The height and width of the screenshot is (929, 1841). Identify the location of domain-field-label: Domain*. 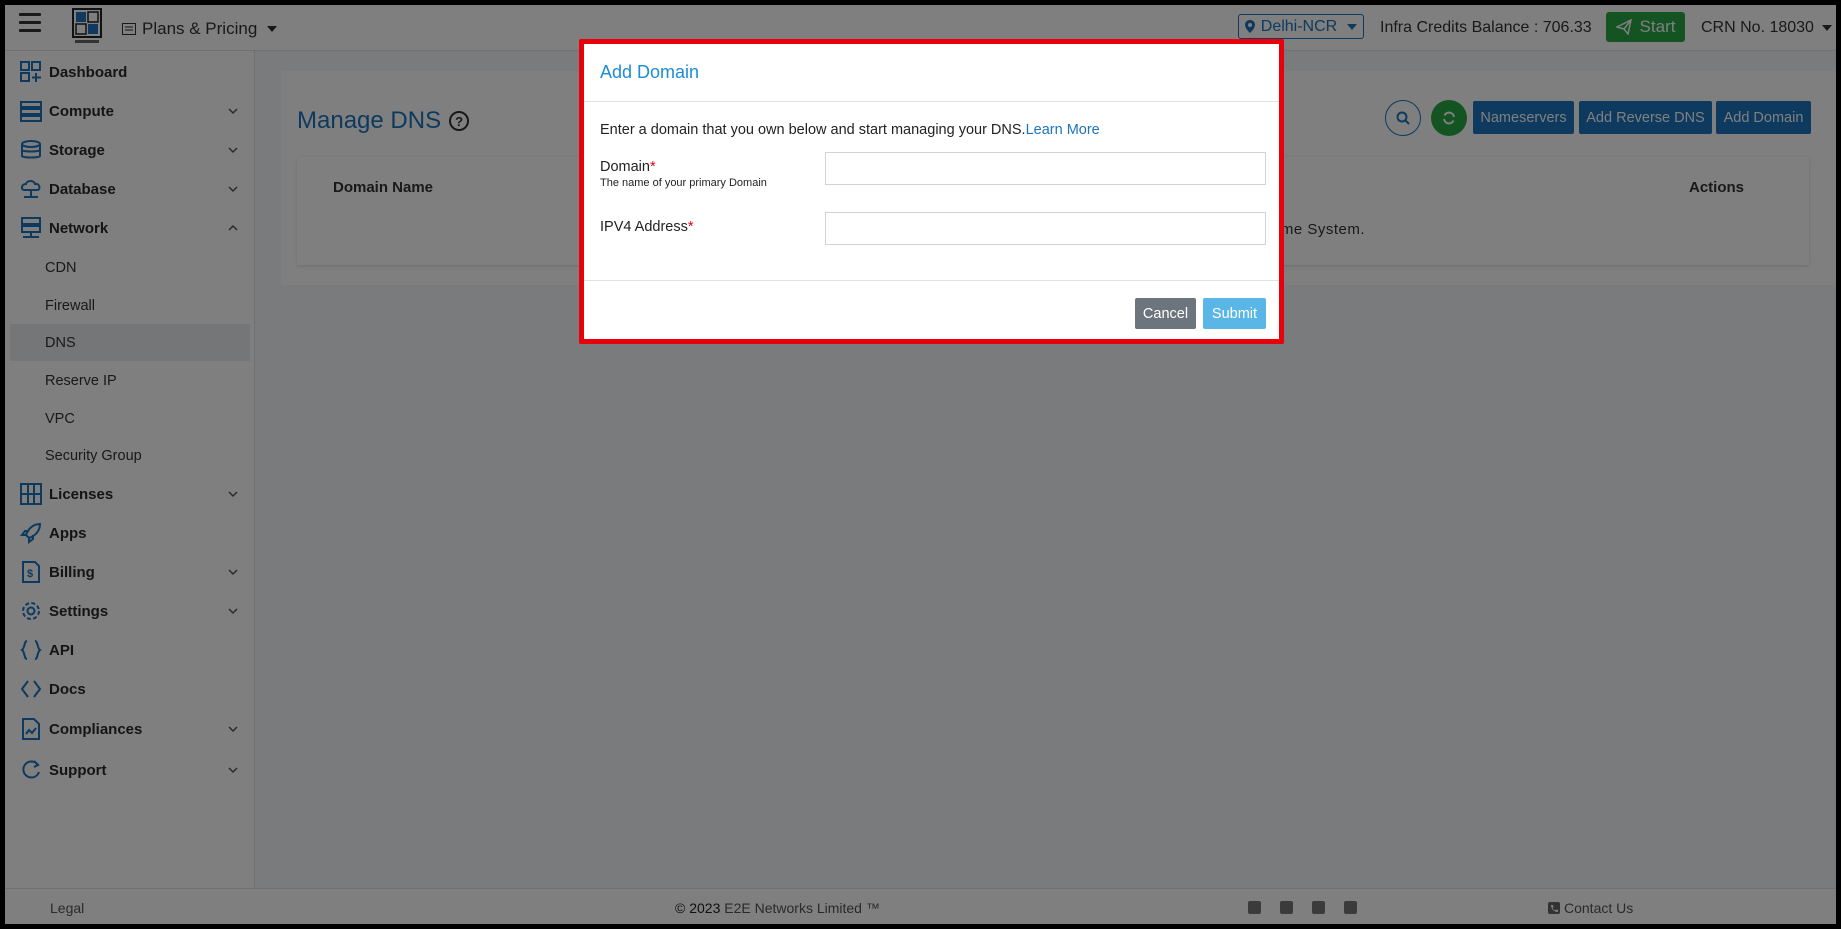
(628, 167).